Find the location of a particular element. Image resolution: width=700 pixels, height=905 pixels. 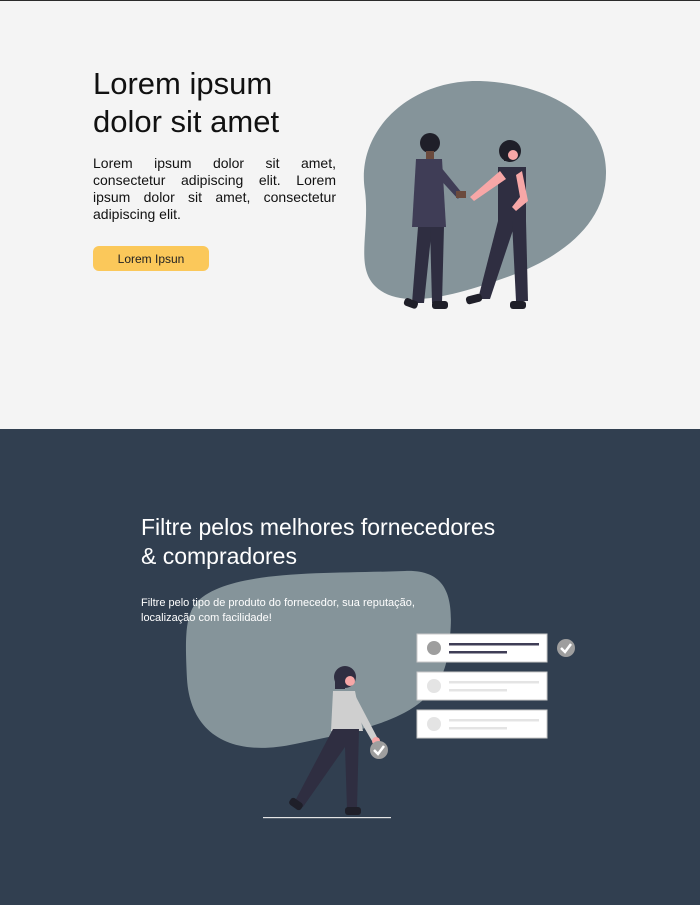

hero-title: Lorem ipsum dolor sit amet is located at coordinates (186, 102).